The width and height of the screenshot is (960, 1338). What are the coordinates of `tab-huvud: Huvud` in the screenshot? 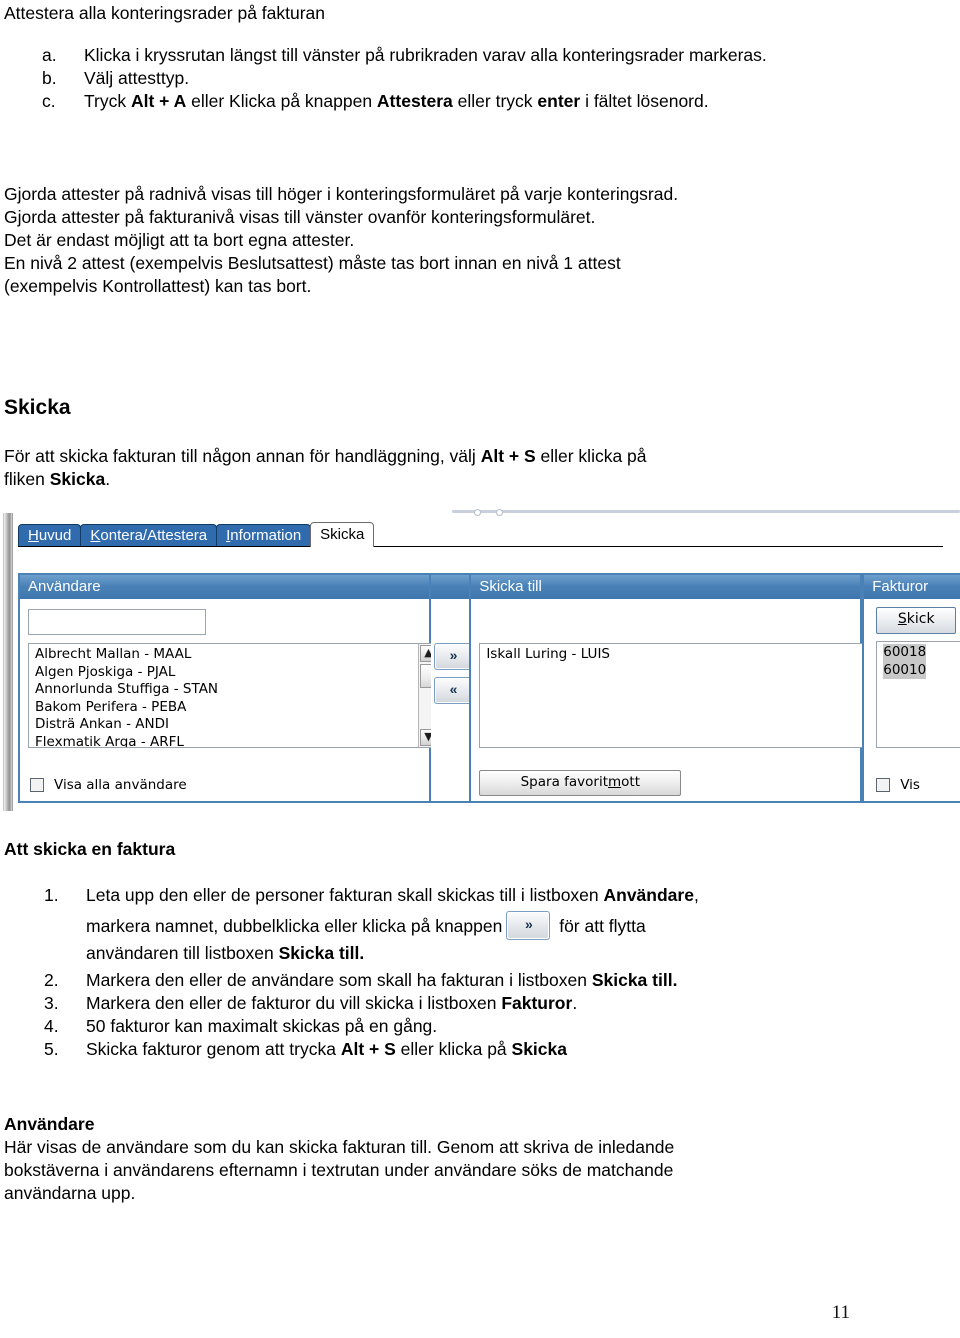 It's located at (50, 535).